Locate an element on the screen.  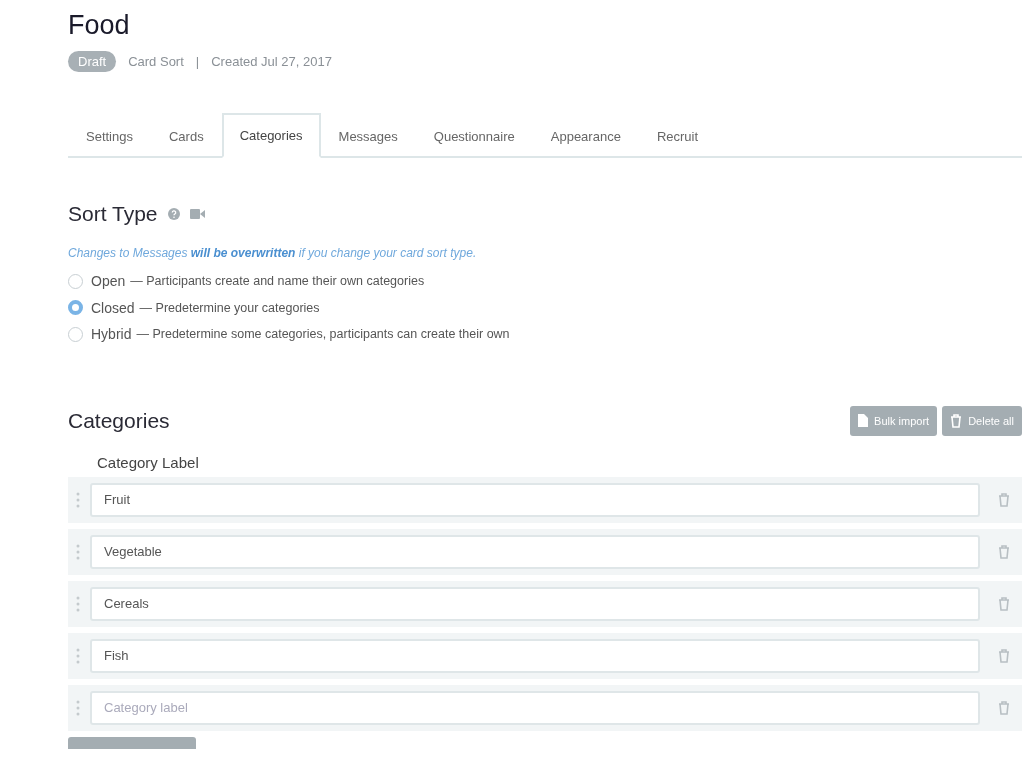
tab: Settings is located at coordinates (109, 135).